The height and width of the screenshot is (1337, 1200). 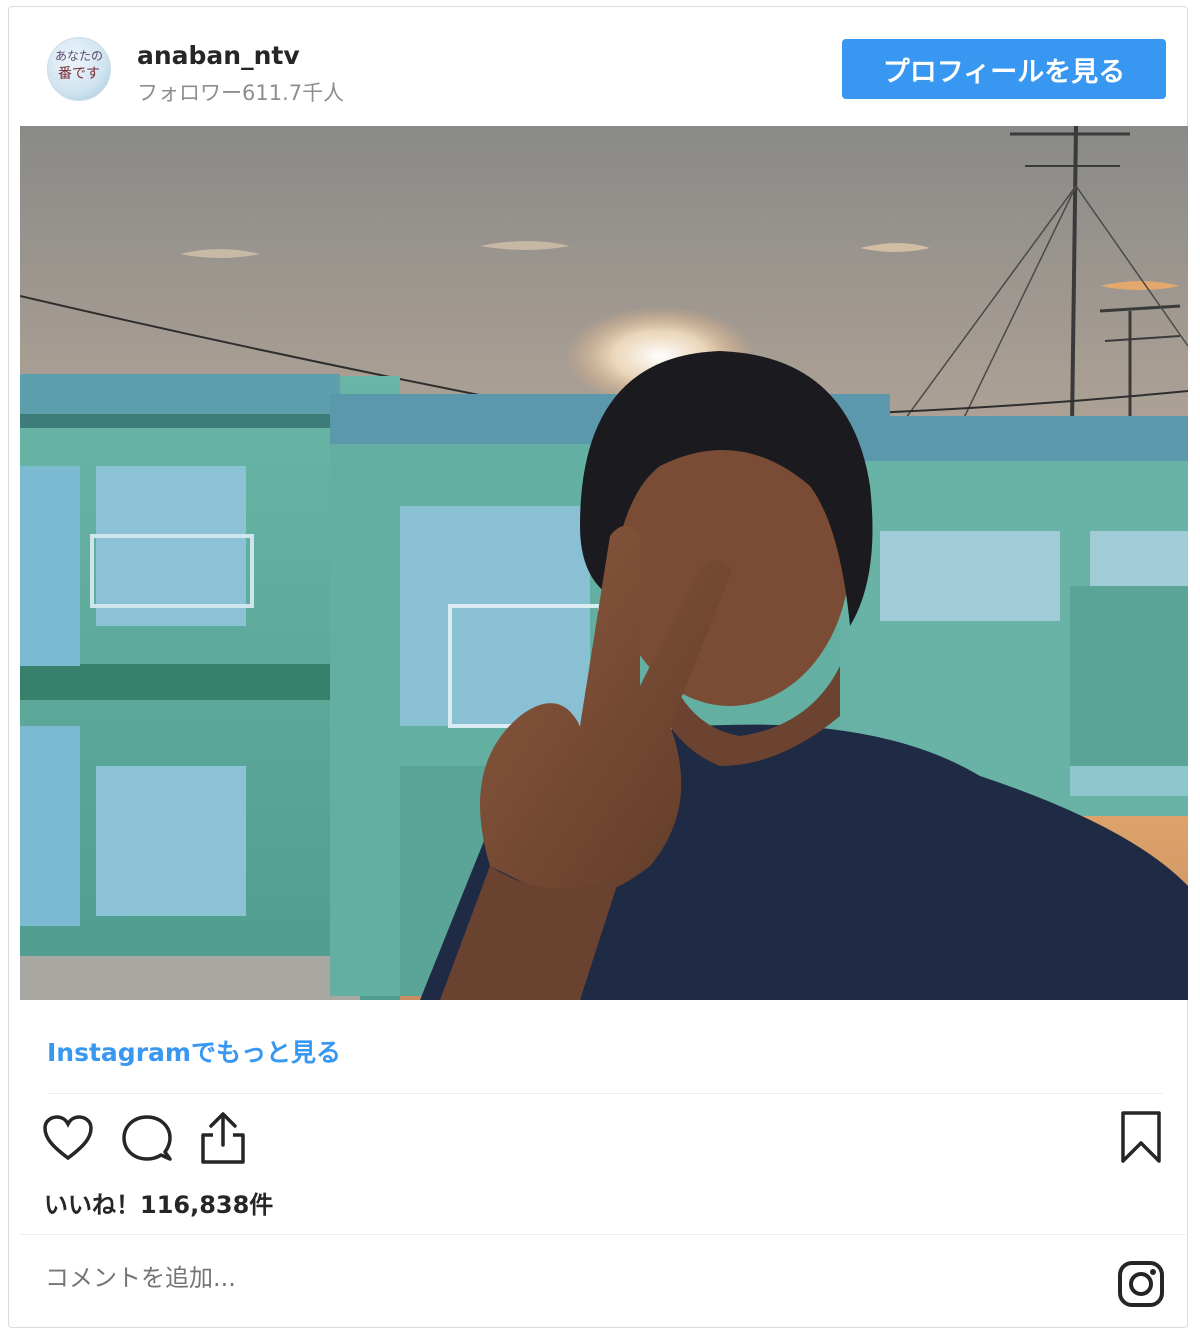 I want to click on bookmark-icon, so click(x=1141, y=1139).